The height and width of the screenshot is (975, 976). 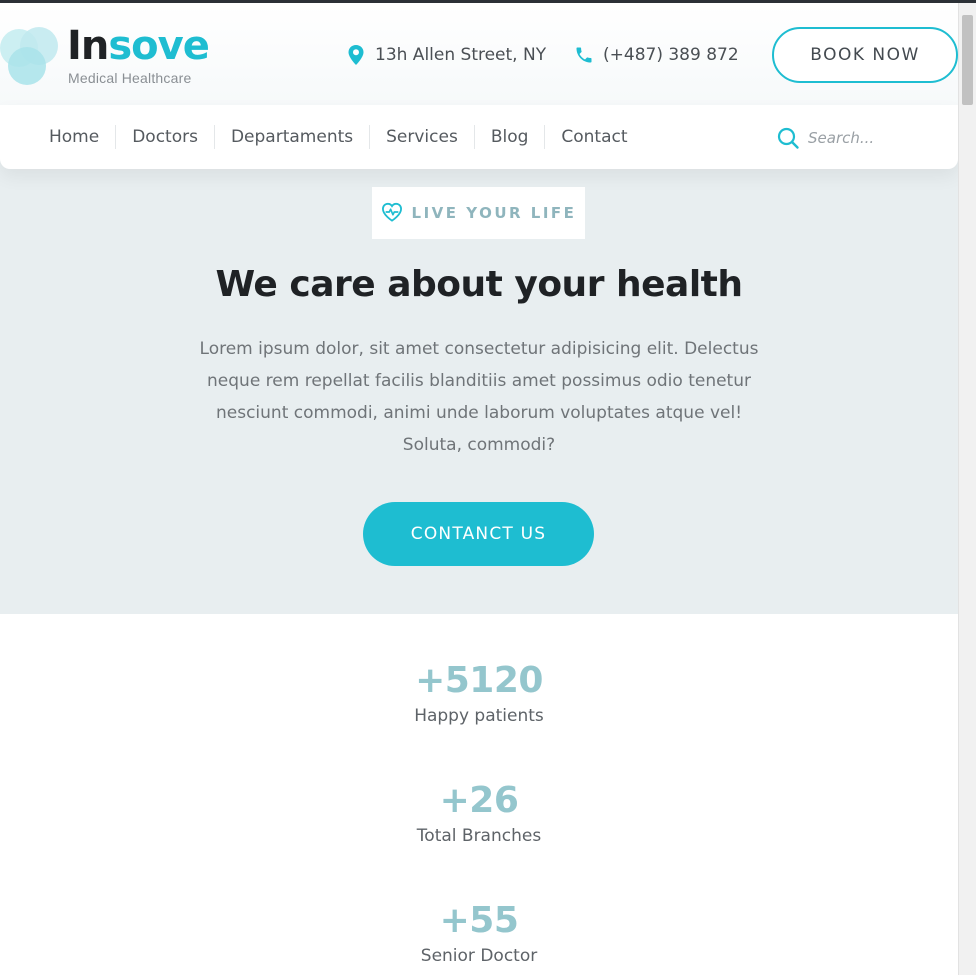 I want to click on stat-number: +26, so click(x=479, y=800).